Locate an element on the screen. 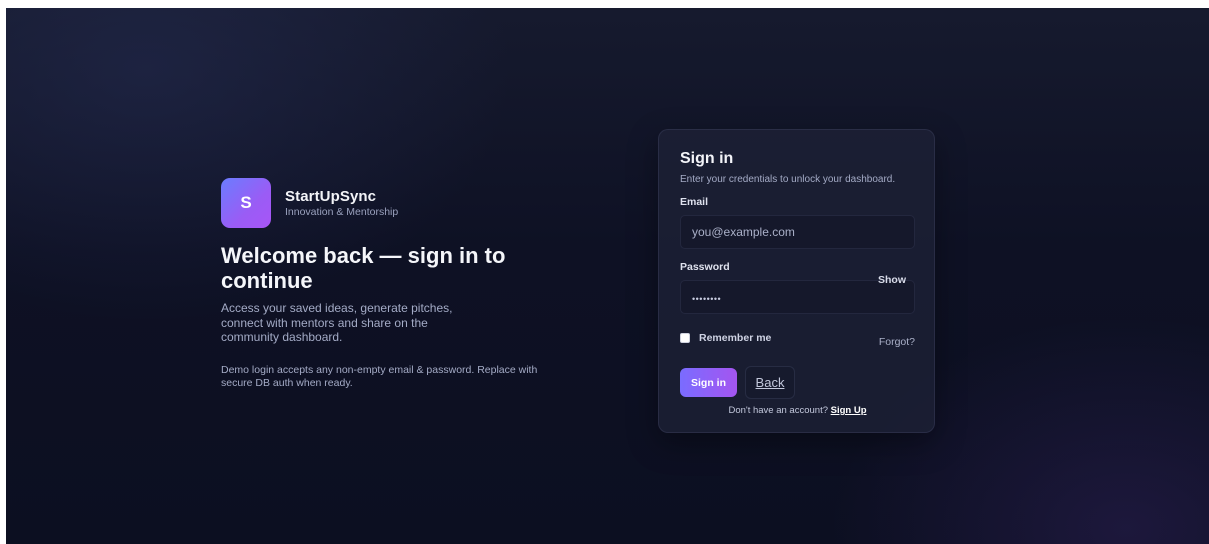 Image resolution: width=1209 pixels, height=544 pixels. brand-logo: S is located at coordinates (246, 203).